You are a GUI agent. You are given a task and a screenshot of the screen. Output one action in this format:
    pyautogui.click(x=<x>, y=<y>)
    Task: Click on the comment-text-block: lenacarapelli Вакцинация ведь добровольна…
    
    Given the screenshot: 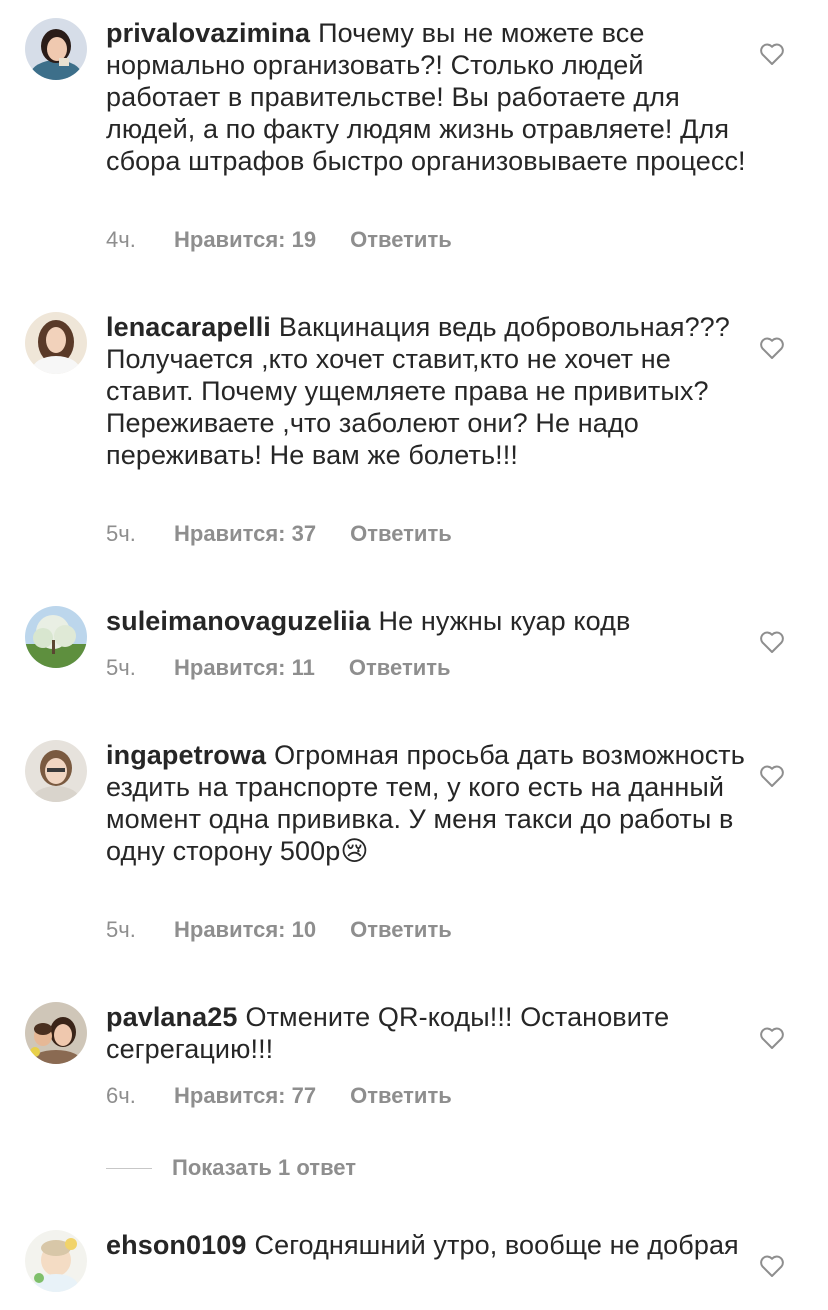 What is the action you would take?
    pyautogui.click(x=426, y=391)
    